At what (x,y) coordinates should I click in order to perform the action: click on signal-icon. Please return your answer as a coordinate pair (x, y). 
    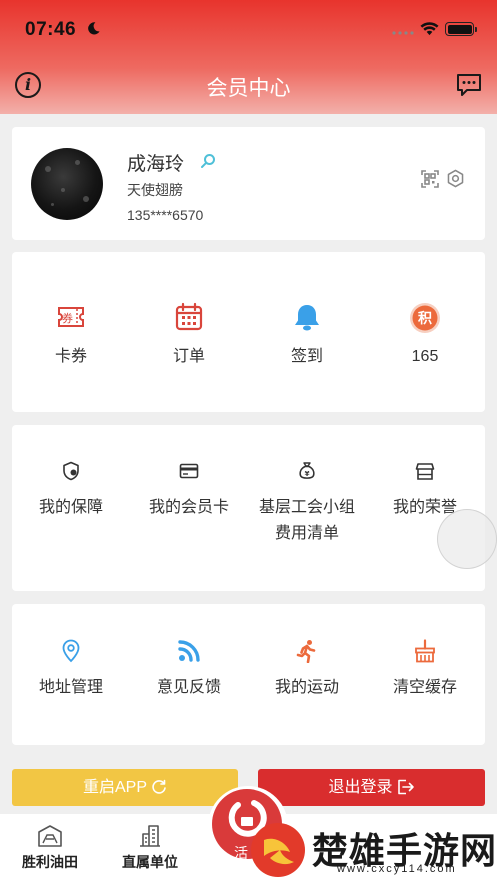
    Looking at the image, I should click on (403, 33).